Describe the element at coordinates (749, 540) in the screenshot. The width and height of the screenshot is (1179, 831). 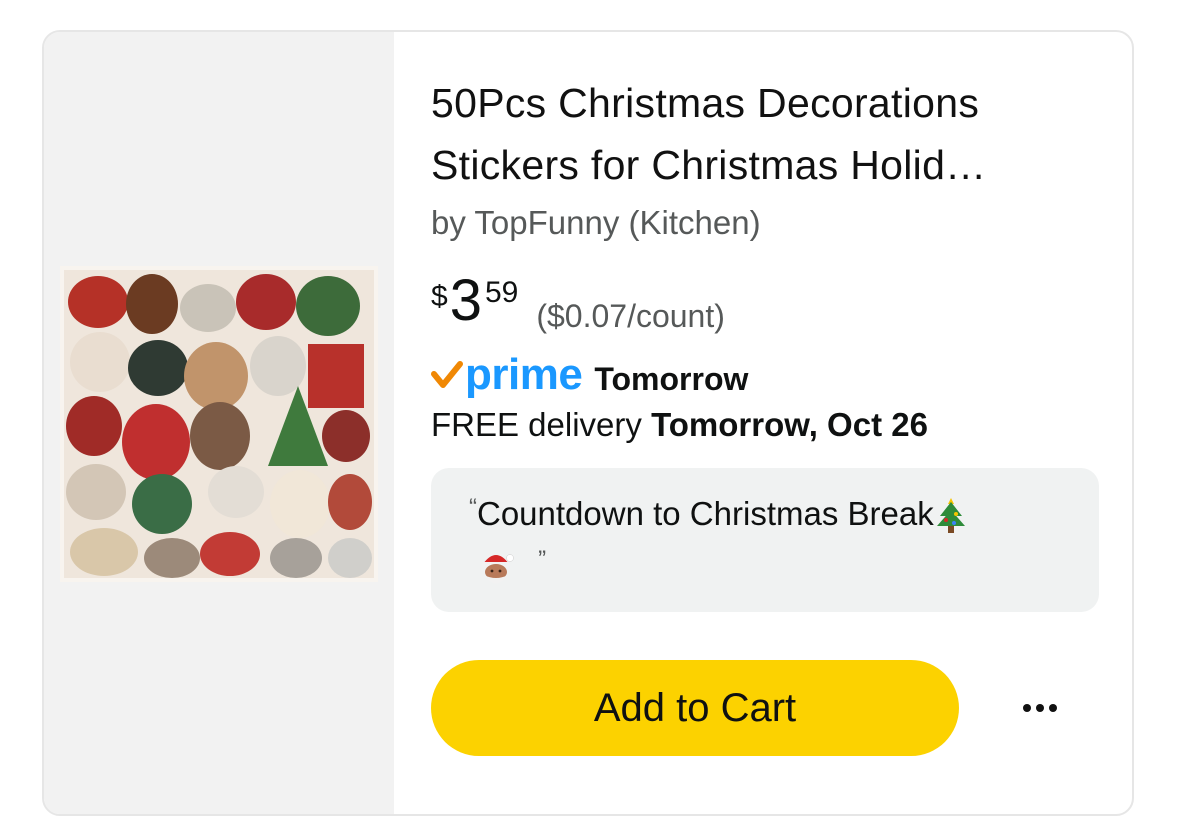
I see `review-text: “Countdown to Christmas Break ”` at that location.